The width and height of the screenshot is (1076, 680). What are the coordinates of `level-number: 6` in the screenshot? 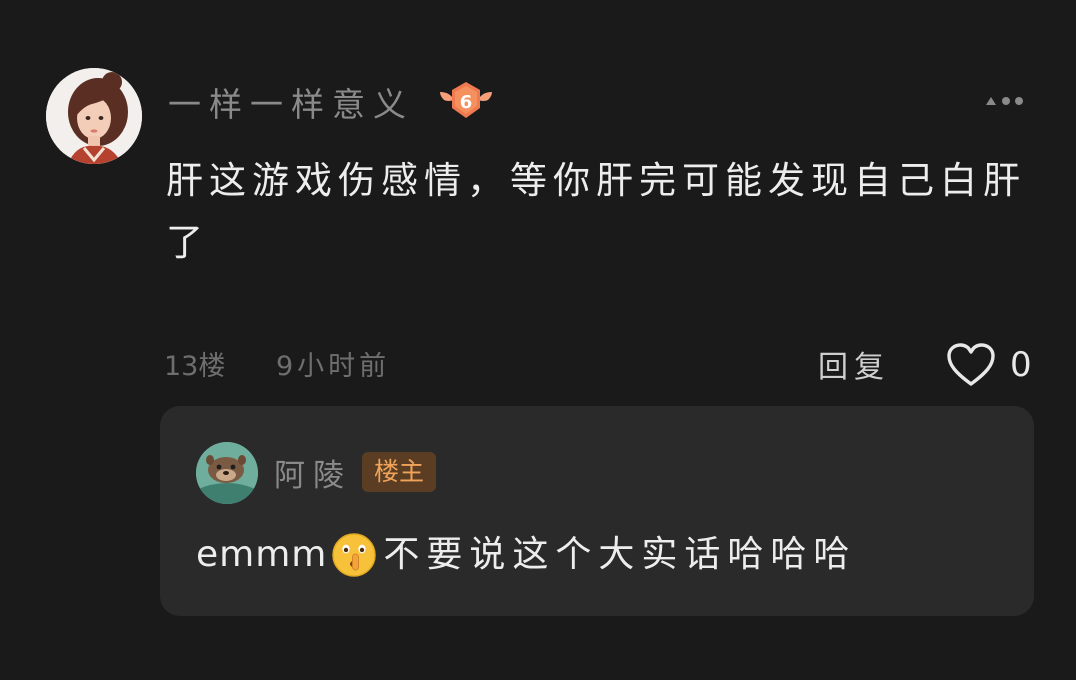 It's located at (466, 102).